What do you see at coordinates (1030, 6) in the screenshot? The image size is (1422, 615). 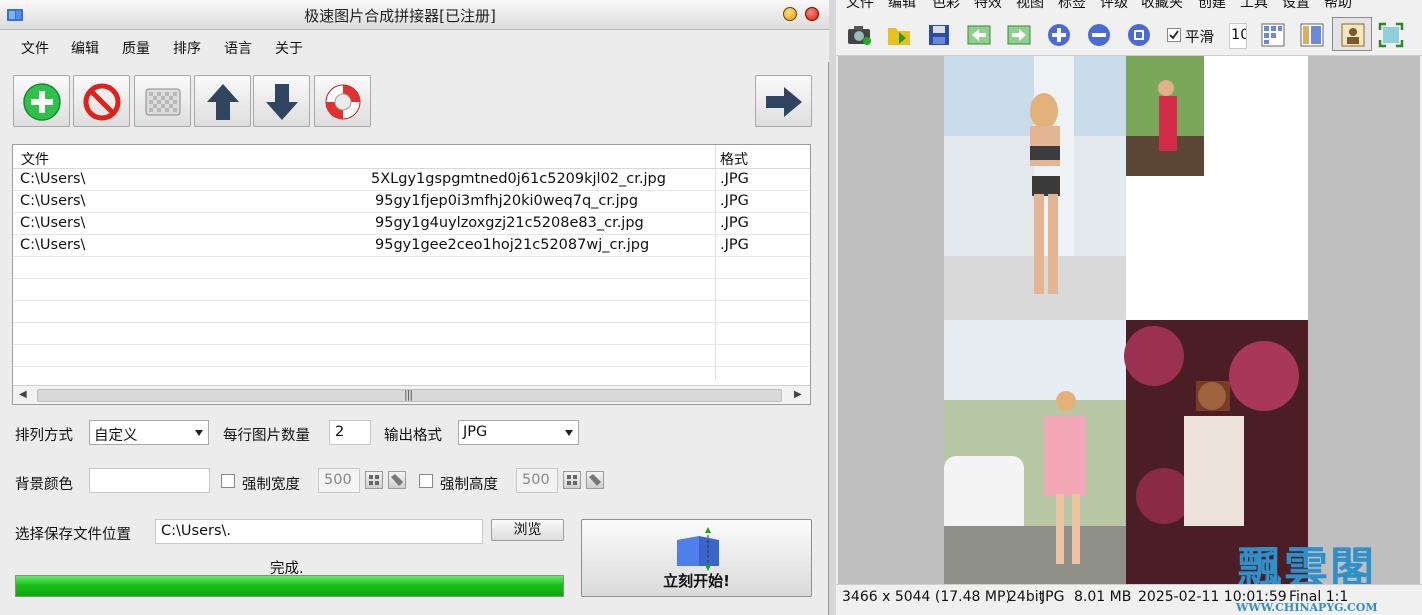 I see `viewer-menu-view: 视图` at bounding box center [1030, 6].